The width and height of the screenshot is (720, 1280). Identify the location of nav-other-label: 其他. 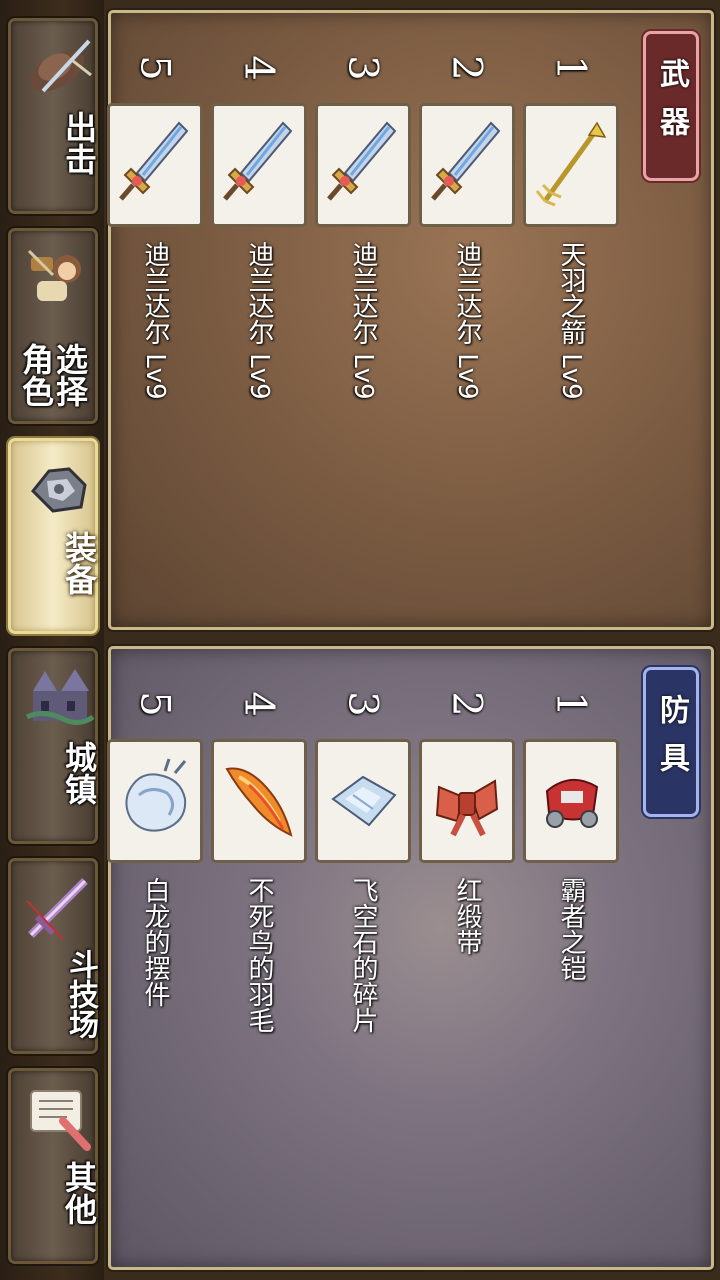
(79, 1193).